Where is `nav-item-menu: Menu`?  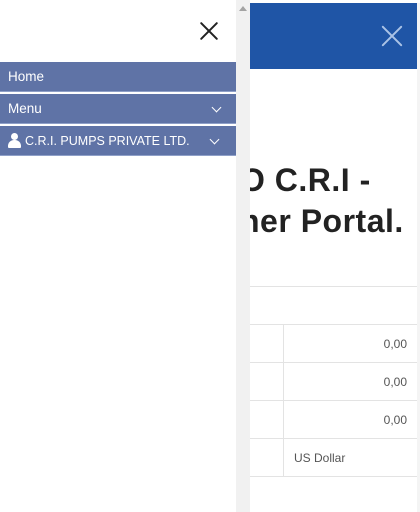
nav-item-menu: Menu is located at coordinates (118, 109).